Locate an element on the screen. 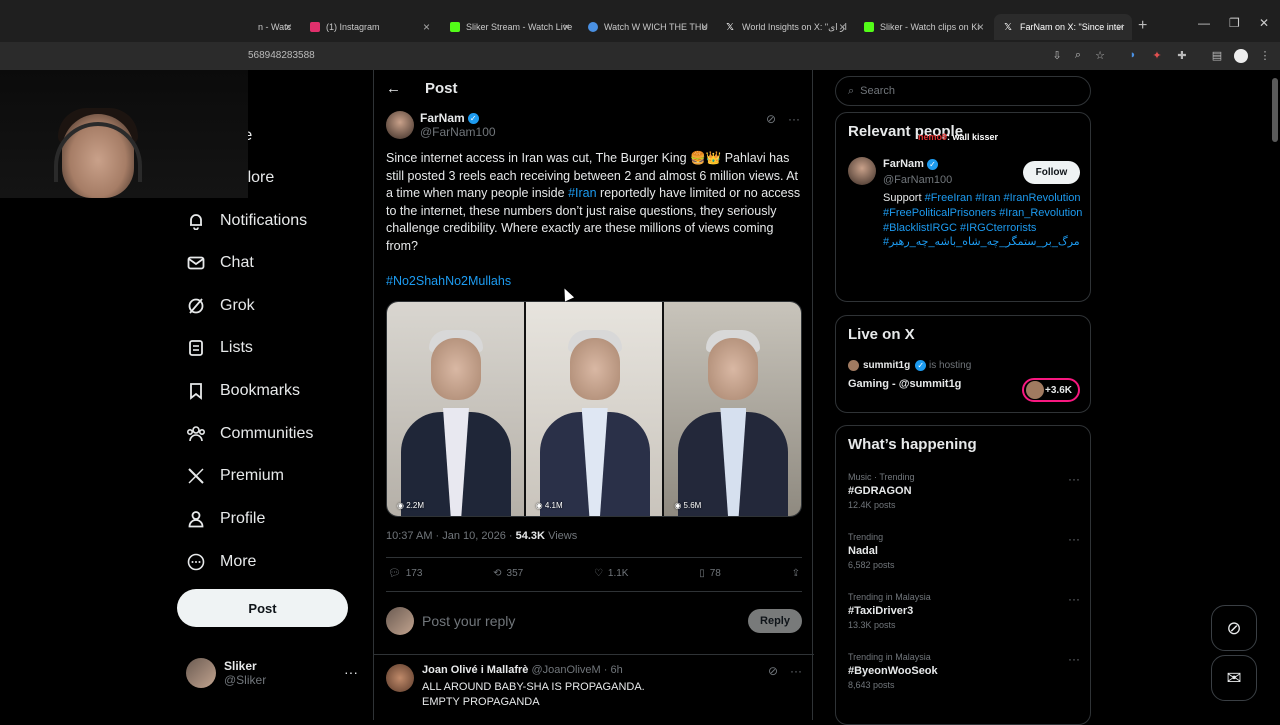  author-handle: @FarNam100 is located at coordinates (458, 132).